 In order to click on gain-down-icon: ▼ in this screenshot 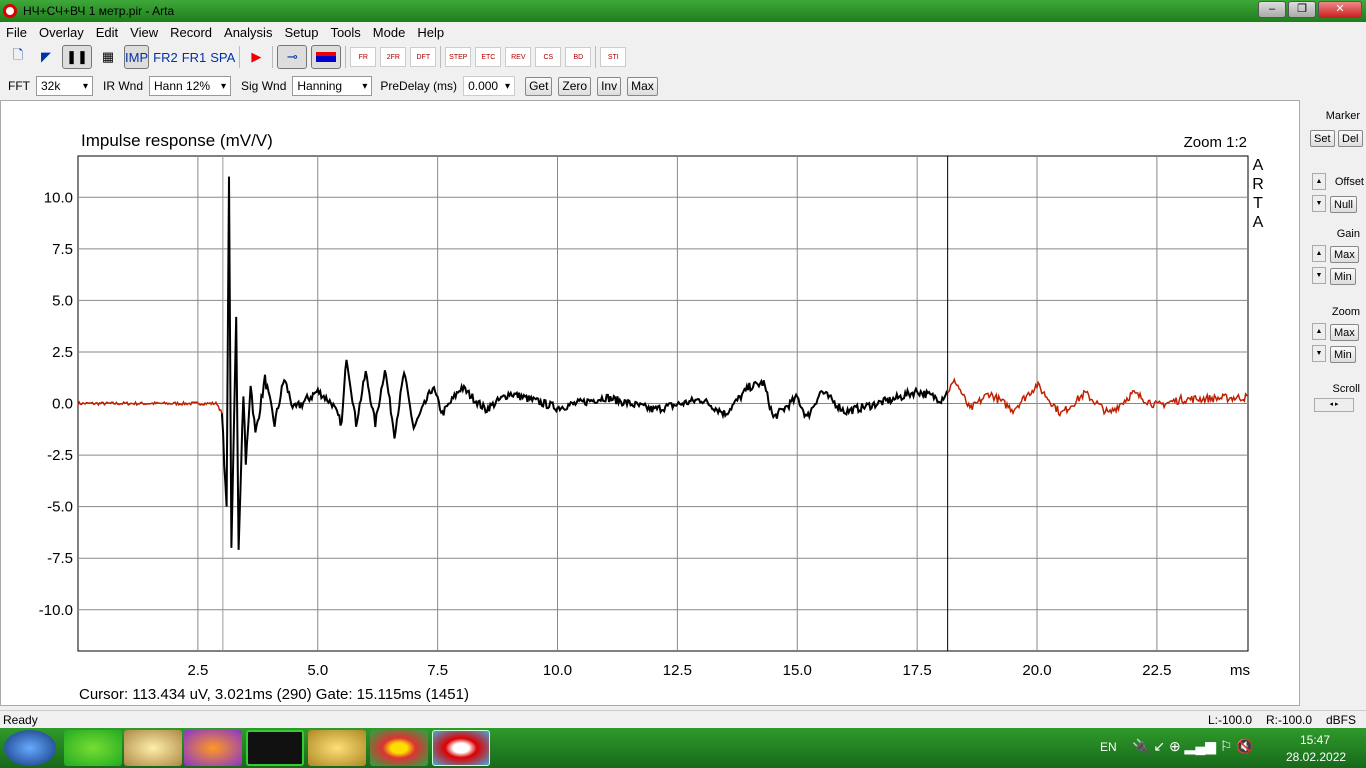, I will do `click(1319, 275)`.